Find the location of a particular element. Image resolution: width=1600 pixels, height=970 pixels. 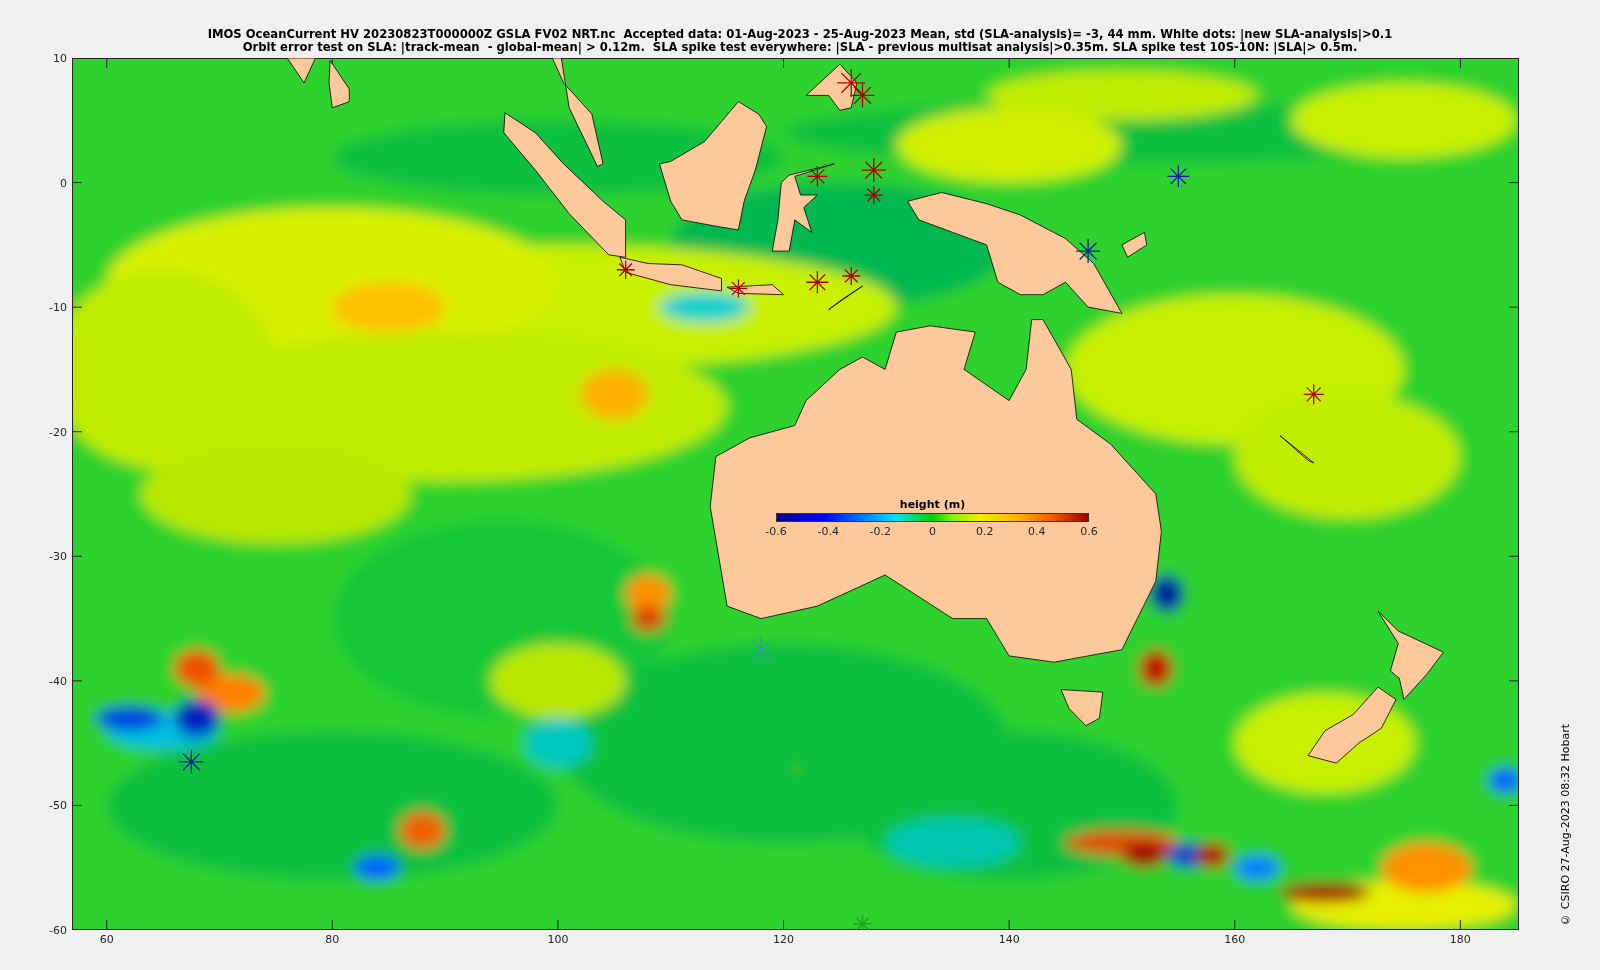

colorbar-tick-label: -0.2 is located at coordinates (880, 531).